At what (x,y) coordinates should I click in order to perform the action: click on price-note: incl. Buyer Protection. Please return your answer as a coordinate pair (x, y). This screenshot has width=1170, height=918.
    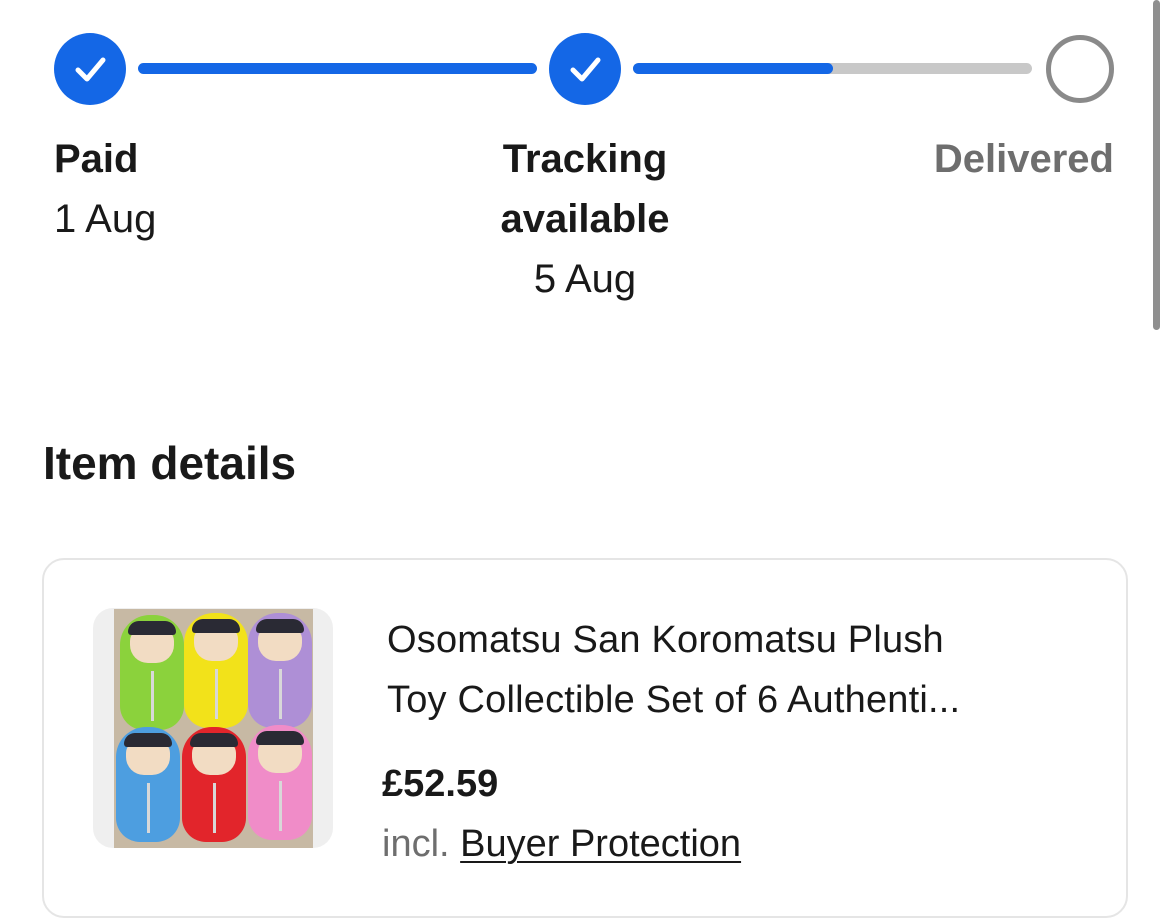
    Looking at the image, I should click on (561, 844).